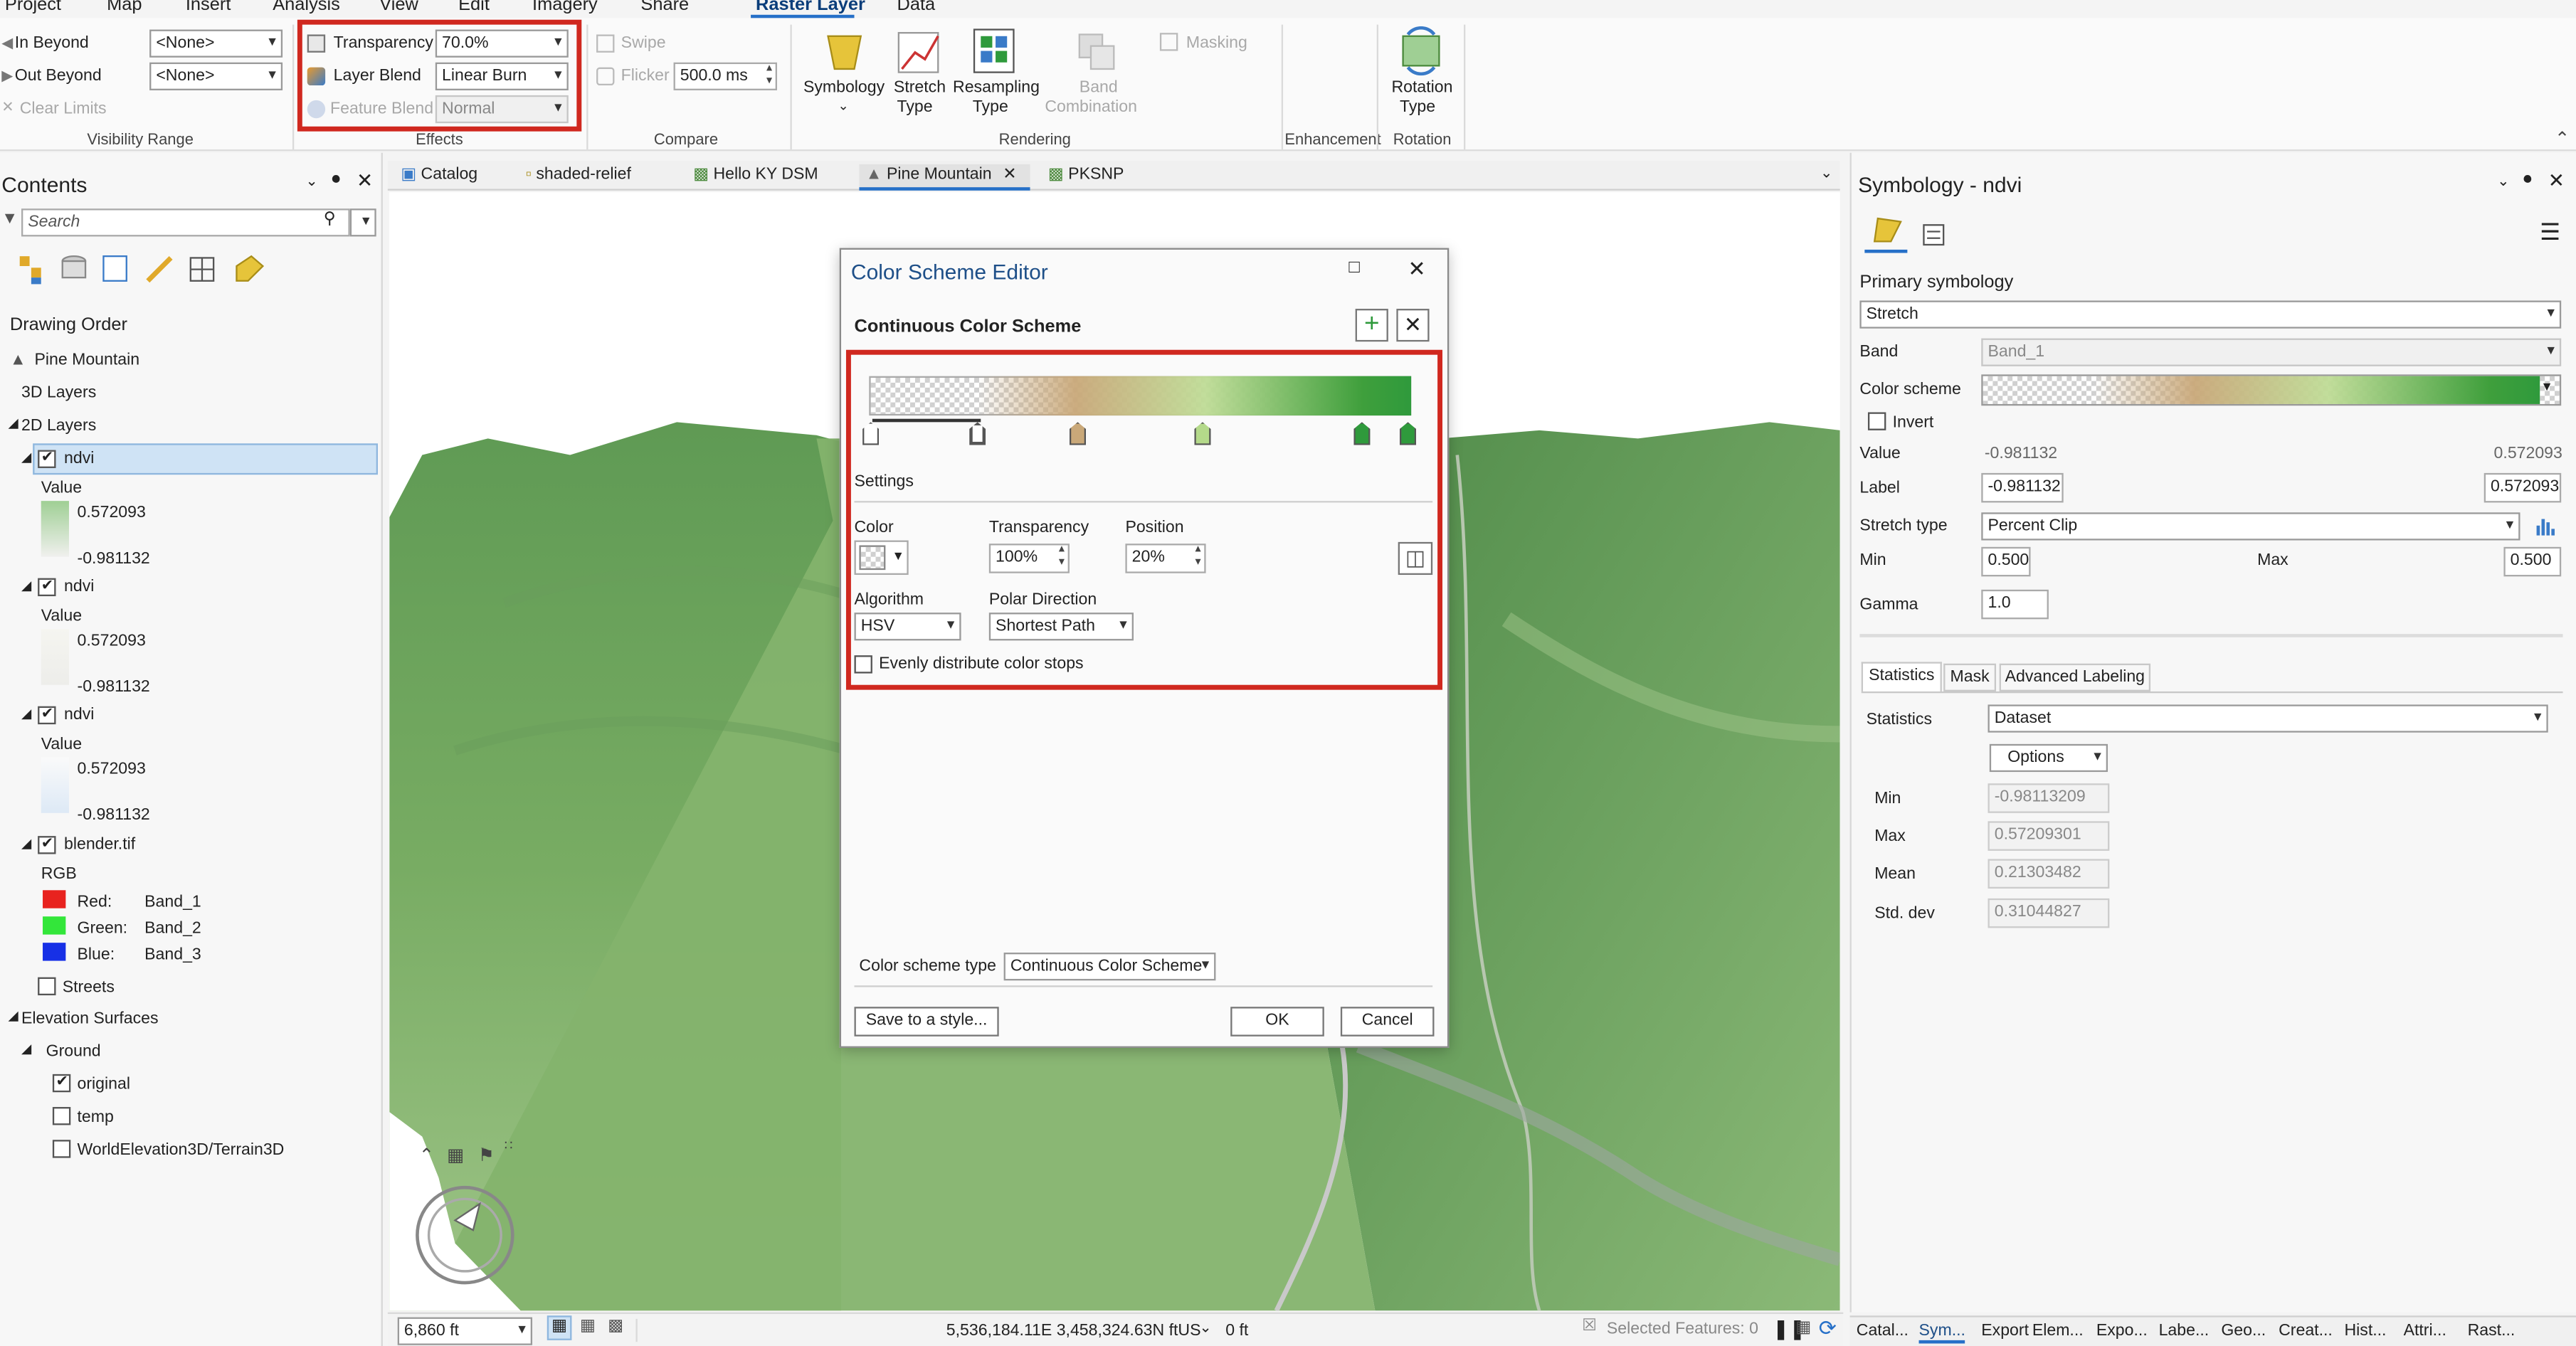 The image size is (2576, 1346). Describe the element at coordinates (565, 7) in the screenshot. I see `menu-imagery: Imagery` at that location.